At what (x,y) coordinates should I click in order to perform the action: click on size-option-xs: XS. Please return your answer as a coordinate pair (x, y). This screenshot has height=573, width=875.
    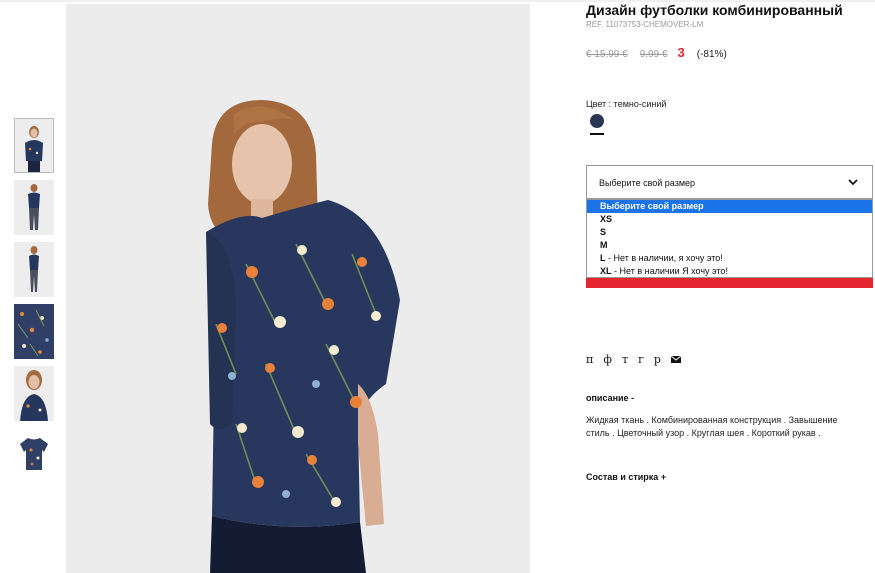
    Looking at the image, I should click on (729, 219).